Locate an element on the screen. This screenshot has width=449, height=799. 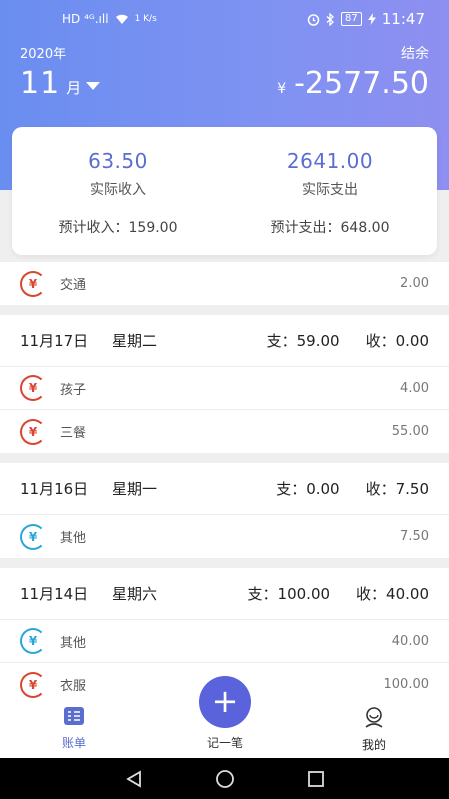
year-label: 2020年 is located at coordinates (43, 54).